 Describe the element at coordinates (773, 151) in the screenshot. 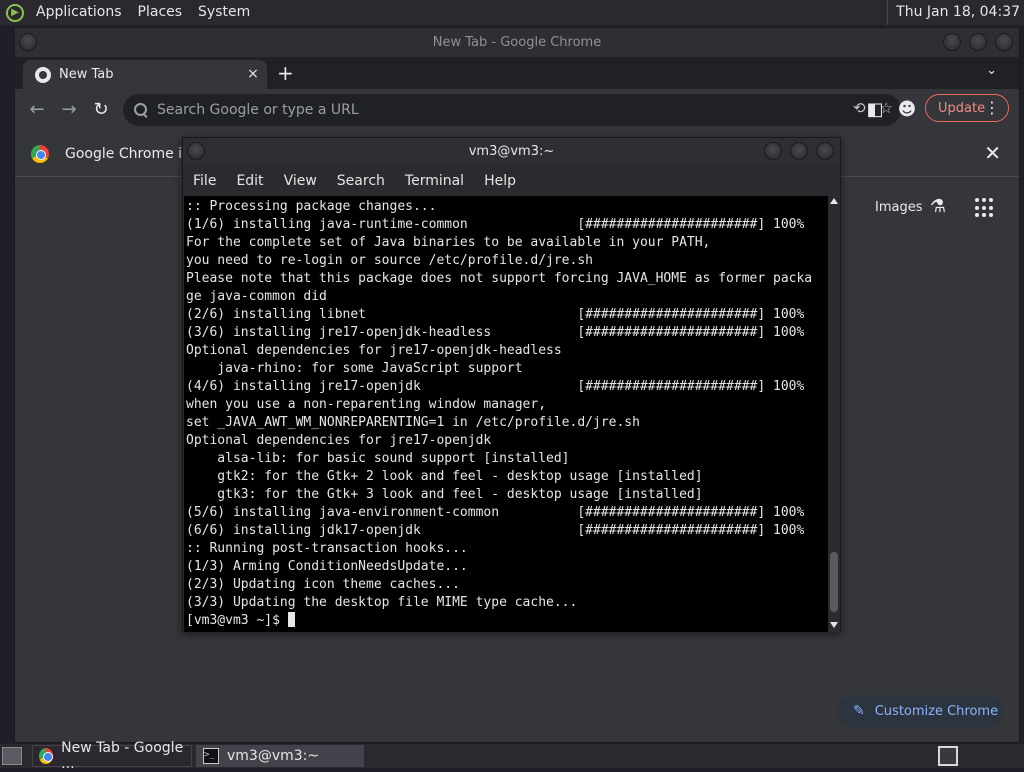

I see `terminal-minimize-button` at that location.